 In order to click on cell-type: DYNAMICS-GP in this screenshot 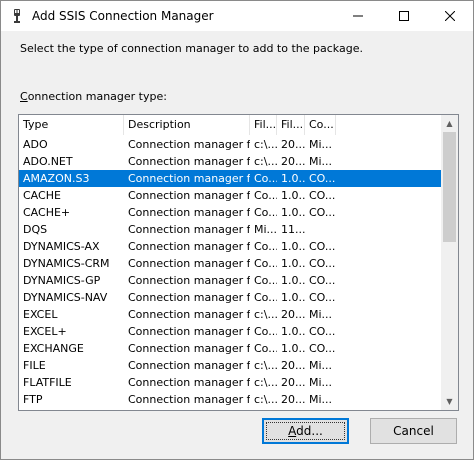, I will do `click(62, 280)`.